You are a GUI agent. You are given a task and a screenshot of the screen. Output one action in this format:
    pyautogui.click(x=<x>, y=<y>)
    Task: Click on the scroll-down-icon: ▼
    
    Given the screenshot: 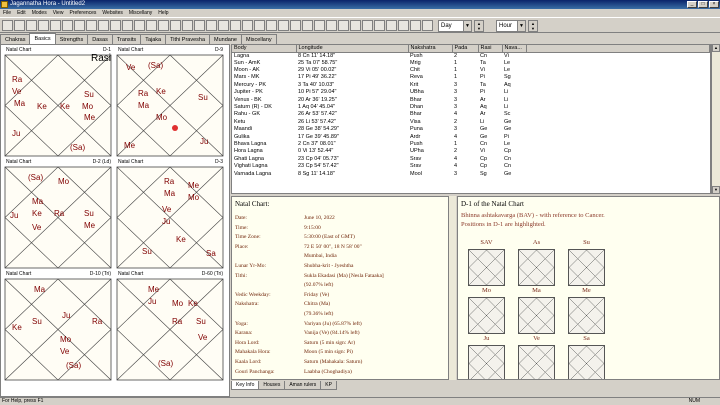 What is the action you would take?
    pyautogui.click(x=716, y=190)
    